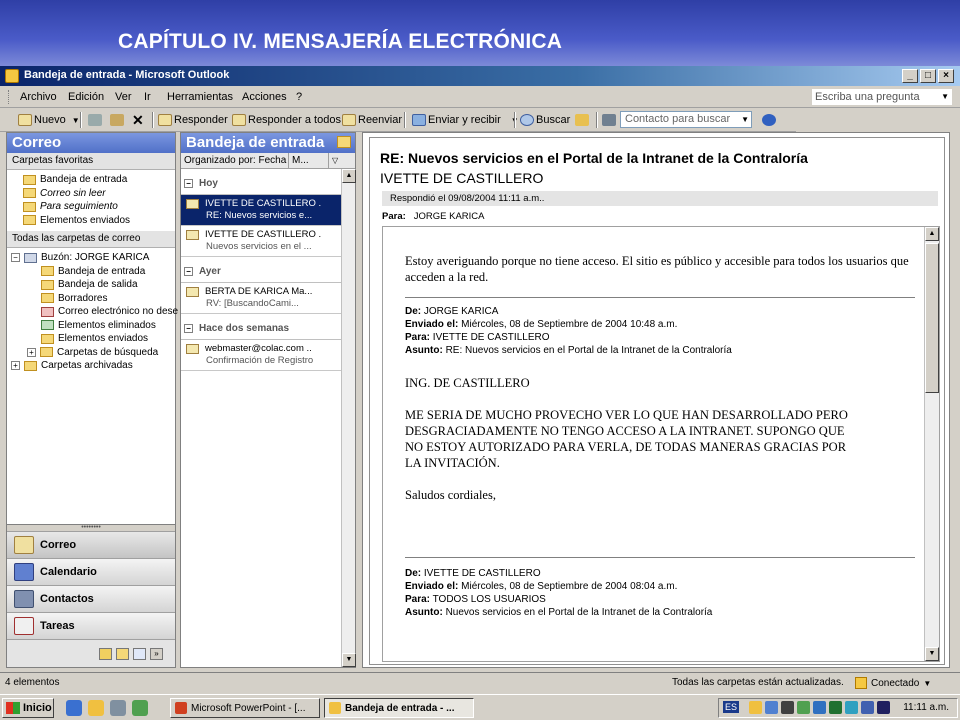 This screenshot has height=720, width=960. I want to click on menu-ver: Ver, so click(123, 97).